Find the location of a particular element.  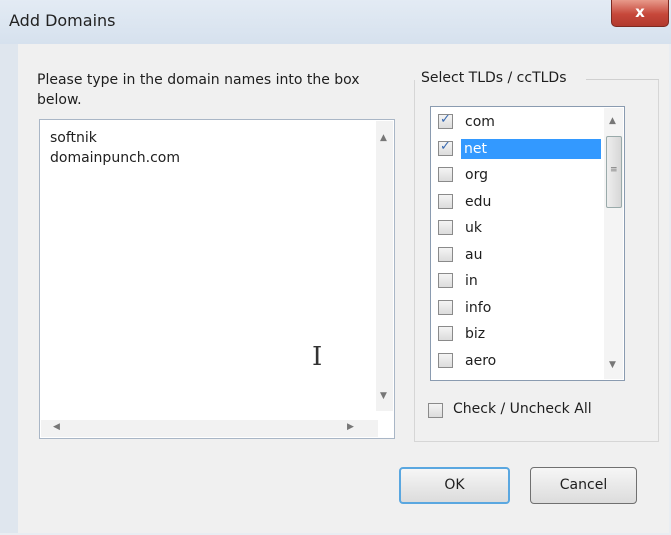

tld-checklist: com net org edu uk au in info biz aero ▲ ≡ ▼ is located at coordinates (527, 243).